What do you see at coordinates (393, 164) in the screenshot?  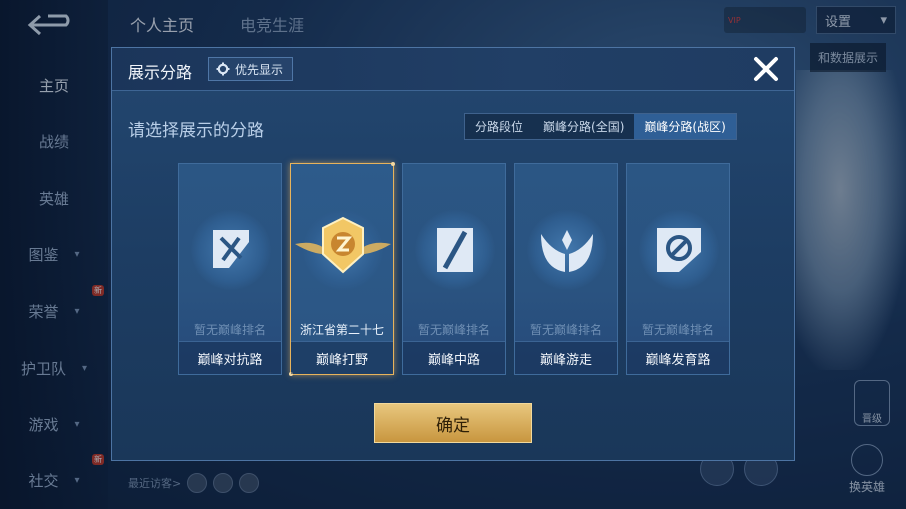 I see `corner-dot` at bounding box center [393, 164].